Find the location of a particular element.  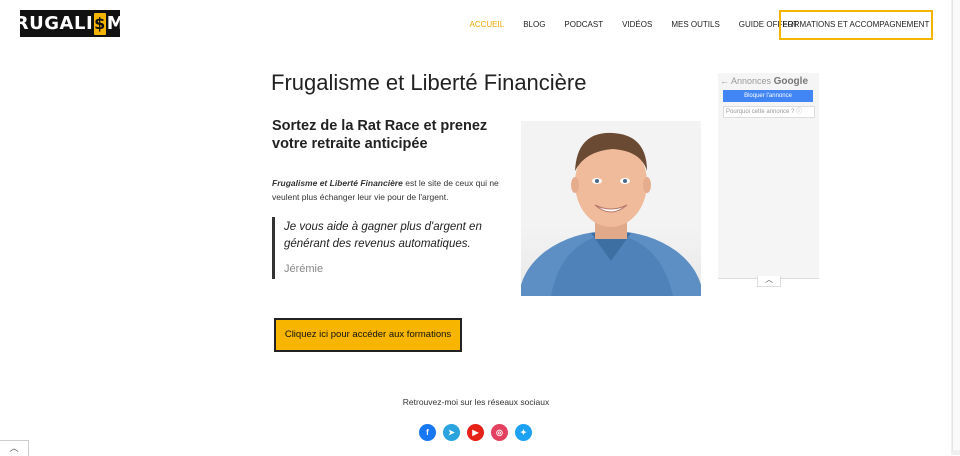

bottom-chevron-up-icon: ︿ is located at coordinates (14, 448).